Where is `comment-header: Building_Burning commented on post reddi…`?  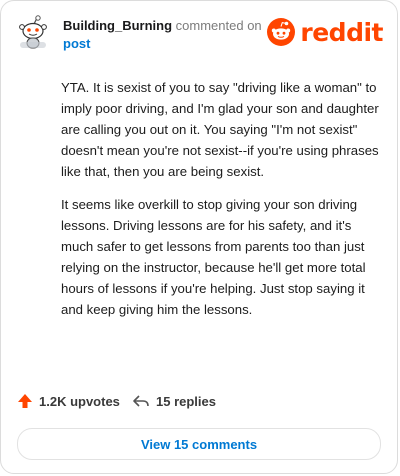 comment-header: Building_Burning commented on post reddi… is located at coordinates (199, 33).